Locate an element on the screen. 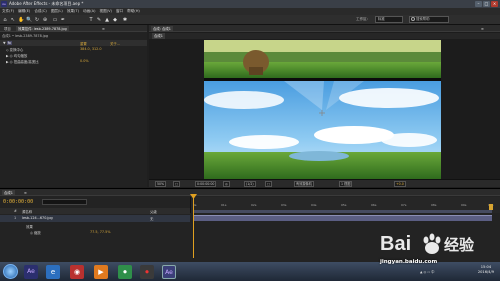  views-select: 1 视图 is located at coordinates (346, 184).